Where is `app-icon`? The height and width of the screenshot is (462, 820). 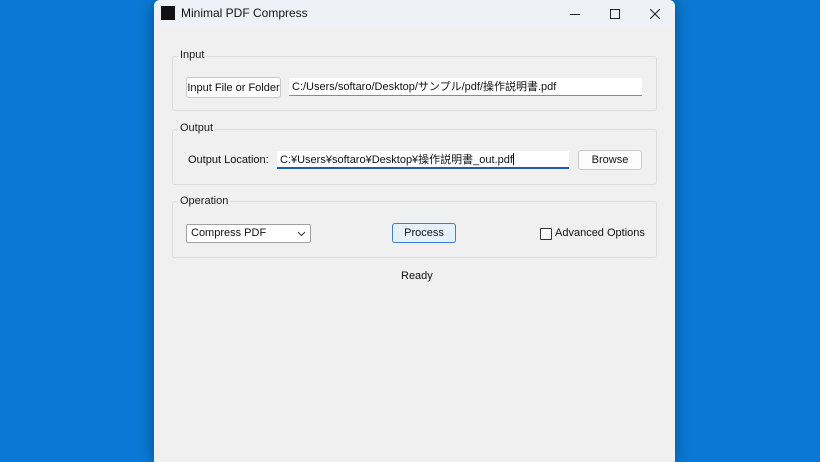 app-icon is located at coordinates (168, 13).